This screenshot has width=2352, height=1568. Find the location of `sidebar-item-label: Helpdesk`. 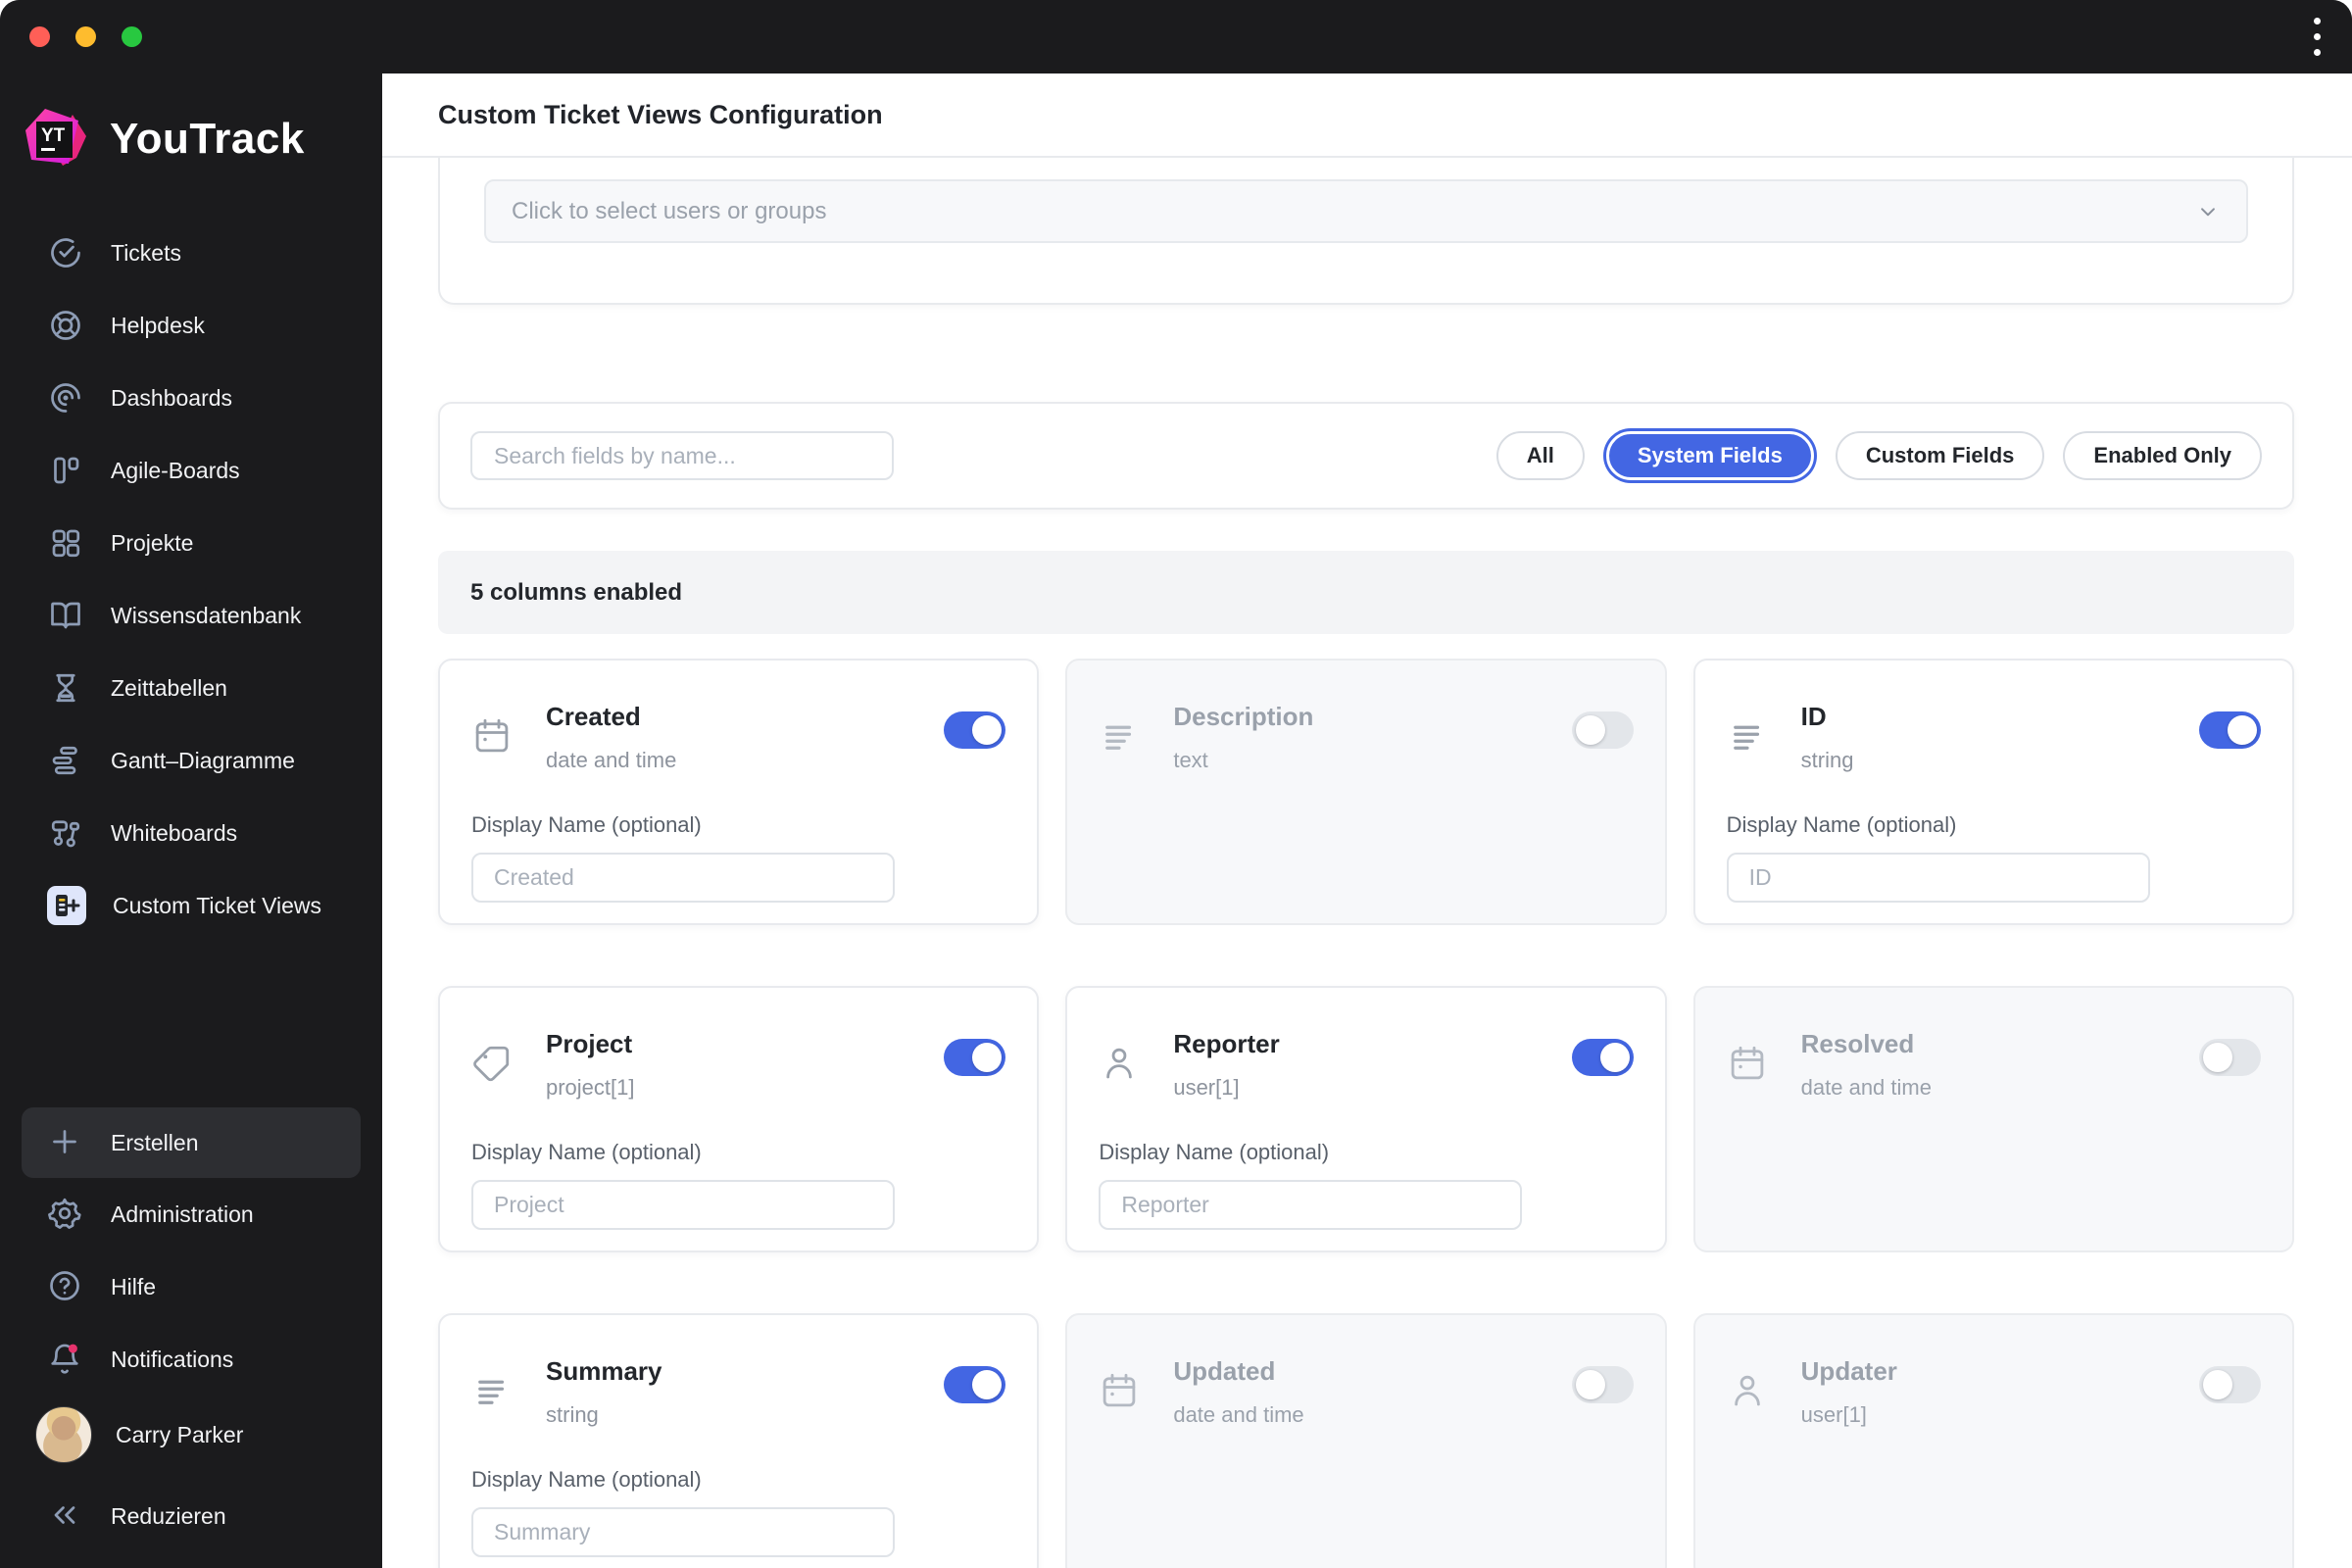

sidebar-item-label: Helpdesk is located at coordinates (158, 325).